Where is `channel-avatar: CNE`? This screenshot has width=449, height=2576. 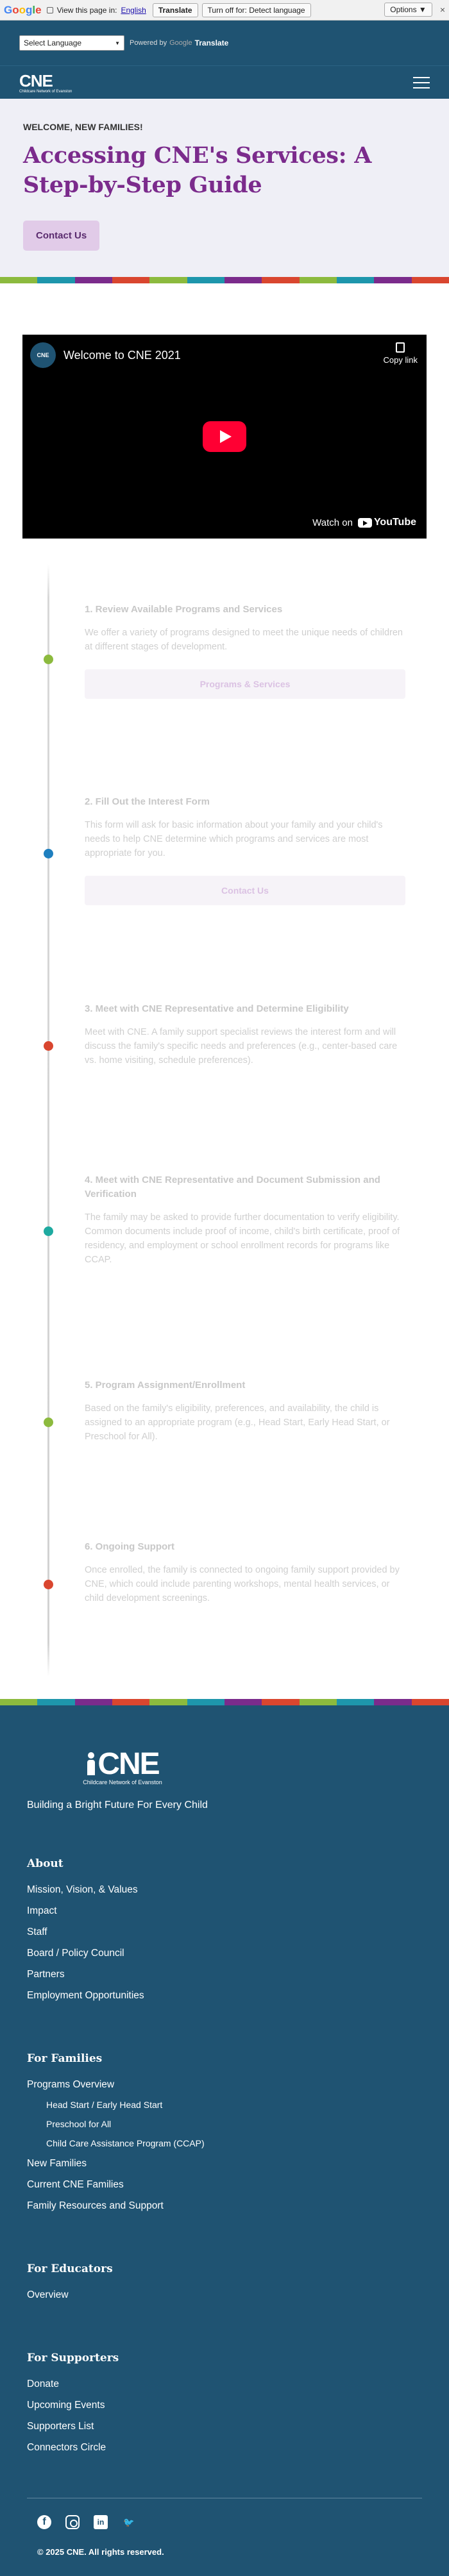 channel-avatar: CNE is located at coordinates (43, 355).